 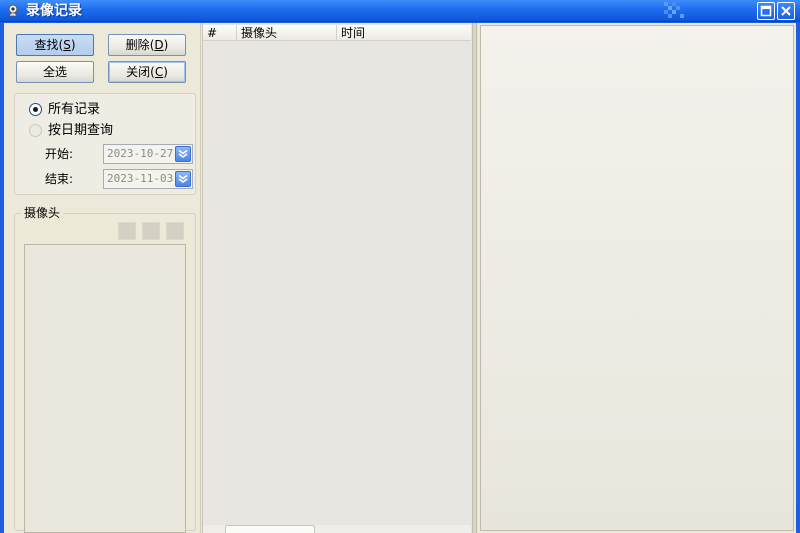 I want to click on camera-group-legend: 摄像头, so click(x=42, y=213).